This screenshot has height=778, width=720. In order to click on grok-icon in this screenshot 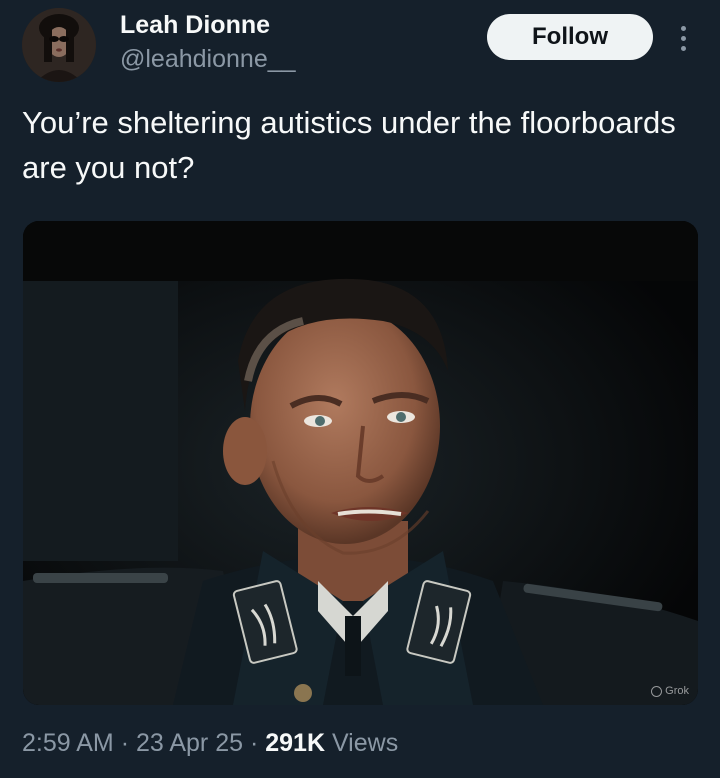, I will do `click(657, 691)`.